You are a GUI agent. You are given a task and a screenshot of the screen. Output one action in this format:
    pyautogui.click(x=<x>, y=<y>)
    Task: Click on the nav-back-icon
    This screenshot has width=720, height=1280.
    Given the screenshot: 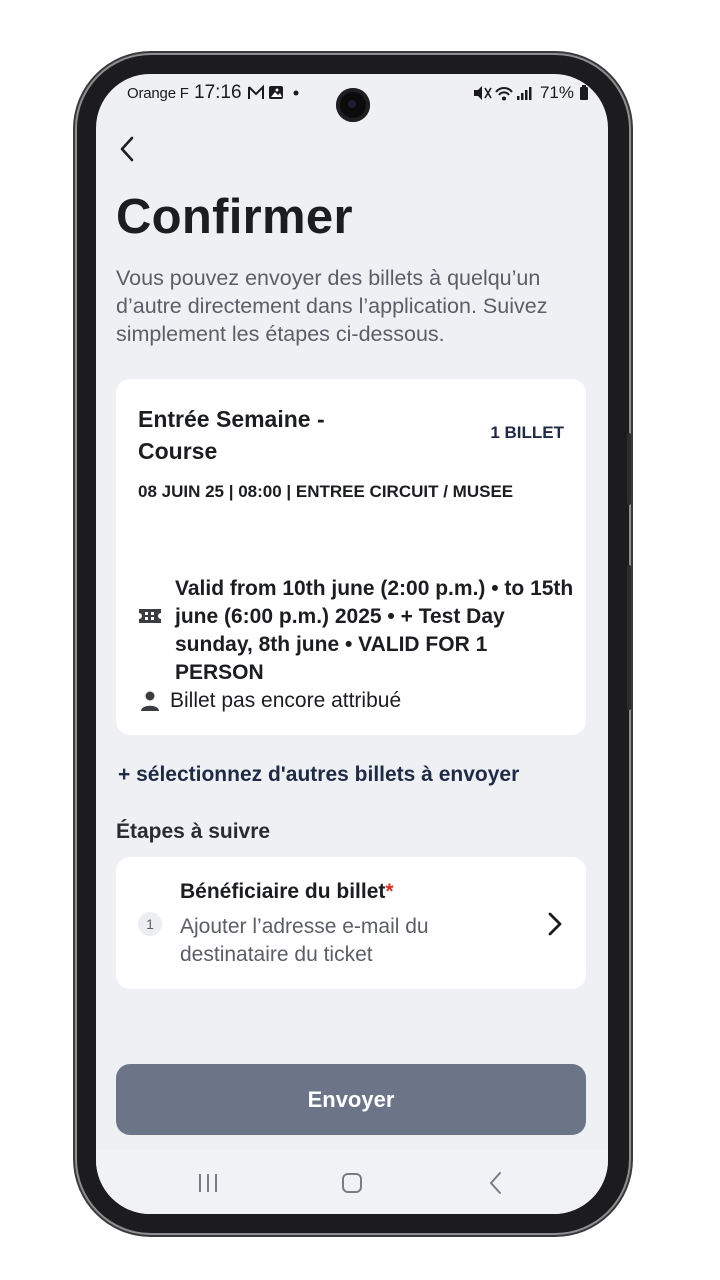 What is the action you would take?
    pyautogui.click(x=495, y=1183)
    